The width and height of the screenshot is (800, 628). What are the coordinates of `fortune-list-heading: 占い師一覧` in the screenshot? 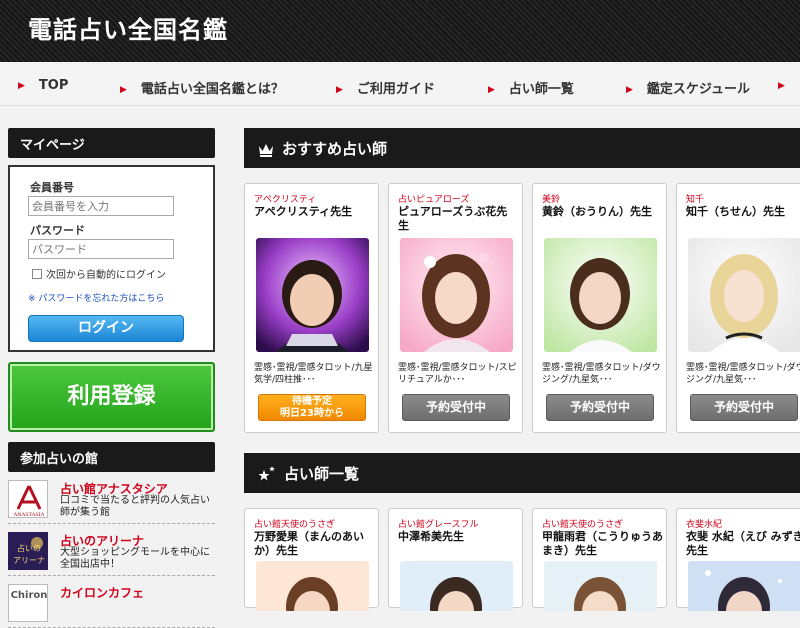 It's located at (522, 473).